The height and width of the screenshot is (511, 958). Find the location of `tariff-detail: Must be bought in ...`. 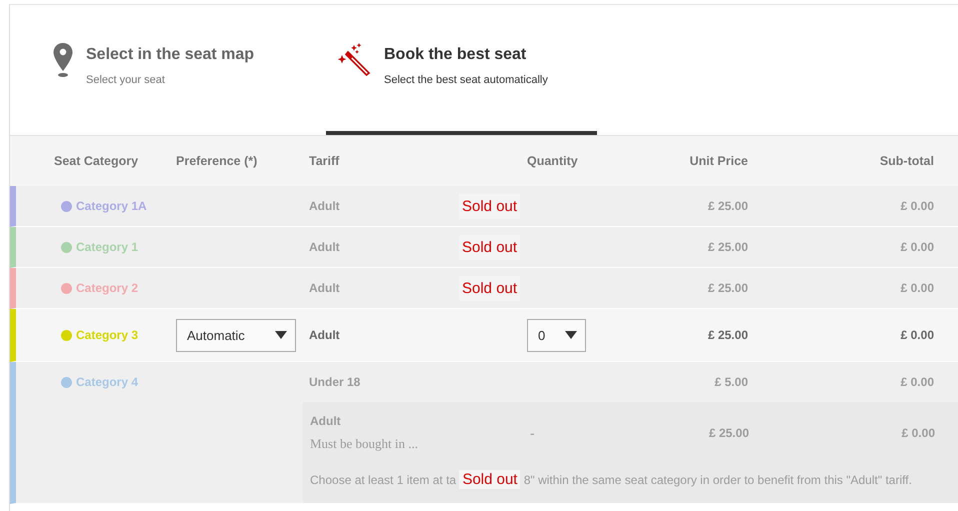

tariff-detail: Must be bought in ... is located at coordinates (364, 444).